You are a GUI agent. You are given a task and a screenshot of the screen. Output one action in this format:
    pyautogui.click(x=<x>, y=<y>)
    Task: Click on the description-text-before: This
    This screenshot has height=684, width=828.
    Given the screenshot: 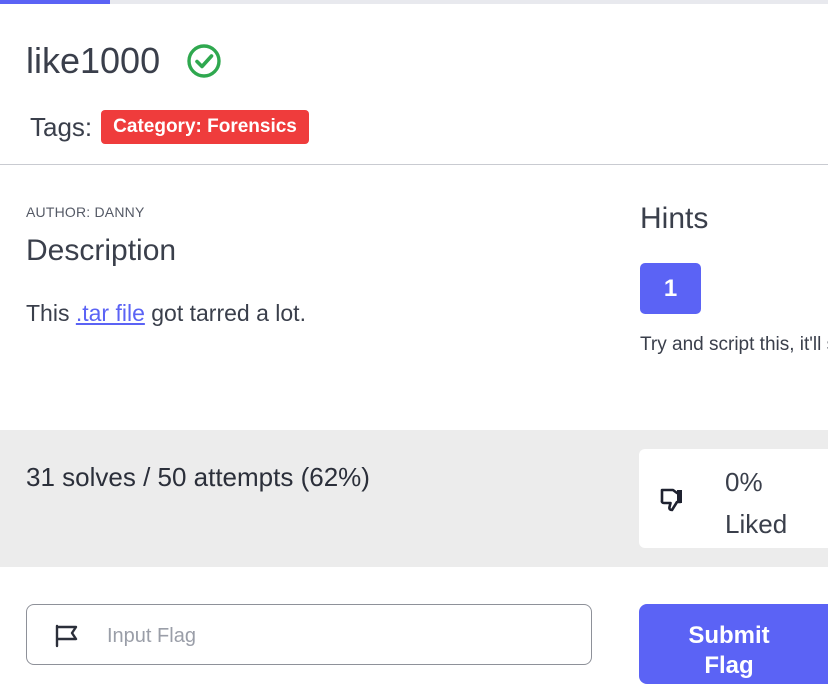 What is the action you would take?
    pyautogui.click(x=51, y=313)
    